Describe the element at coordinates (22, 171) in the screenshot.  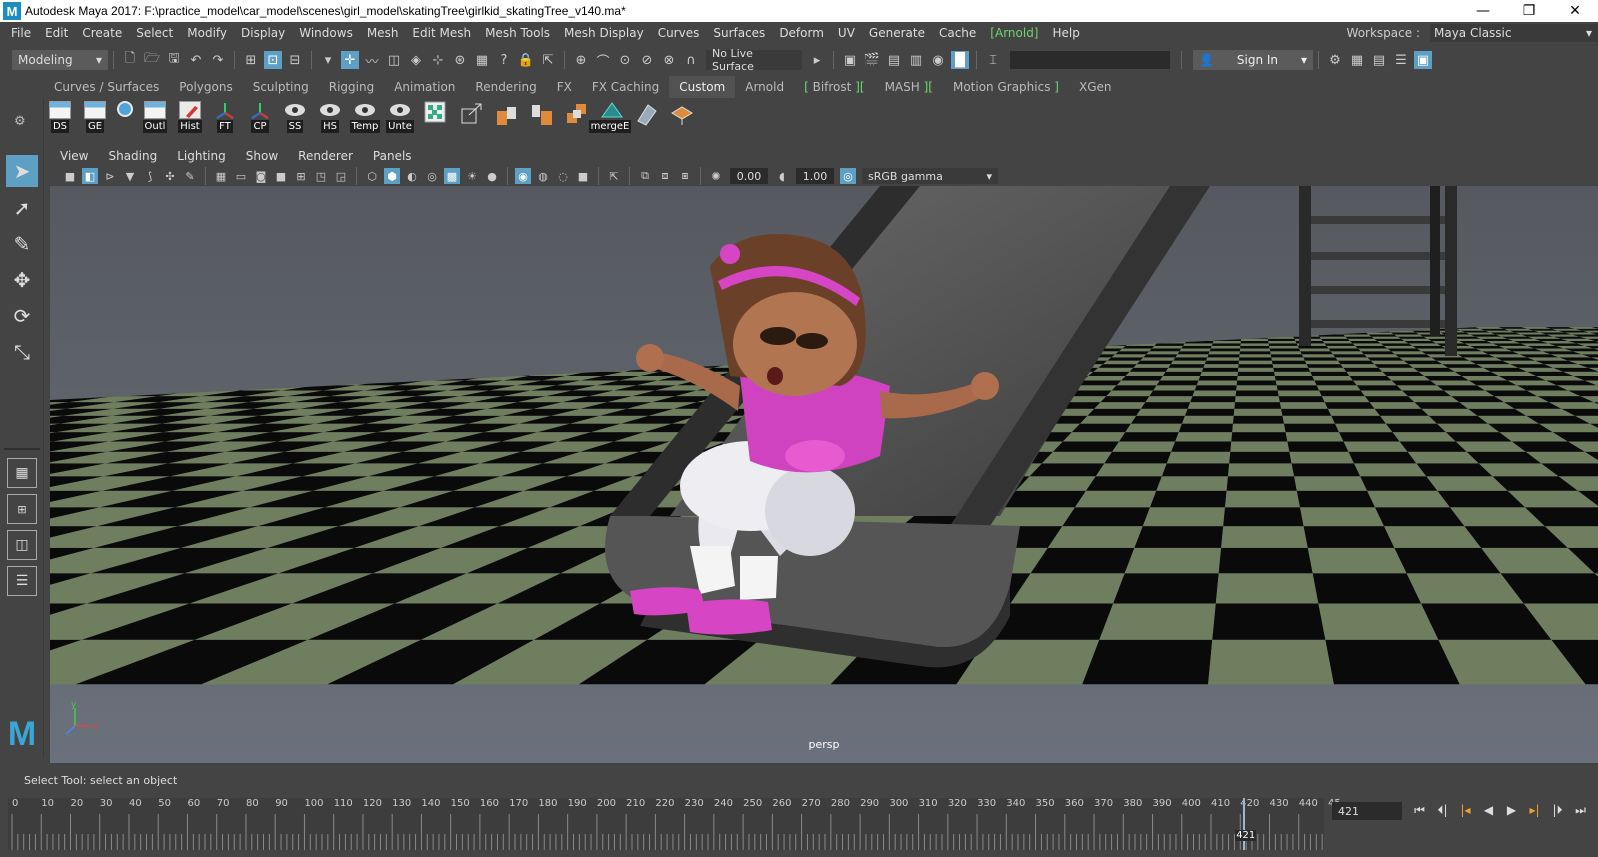
I see `select-tool-icon: ➤` at that location.